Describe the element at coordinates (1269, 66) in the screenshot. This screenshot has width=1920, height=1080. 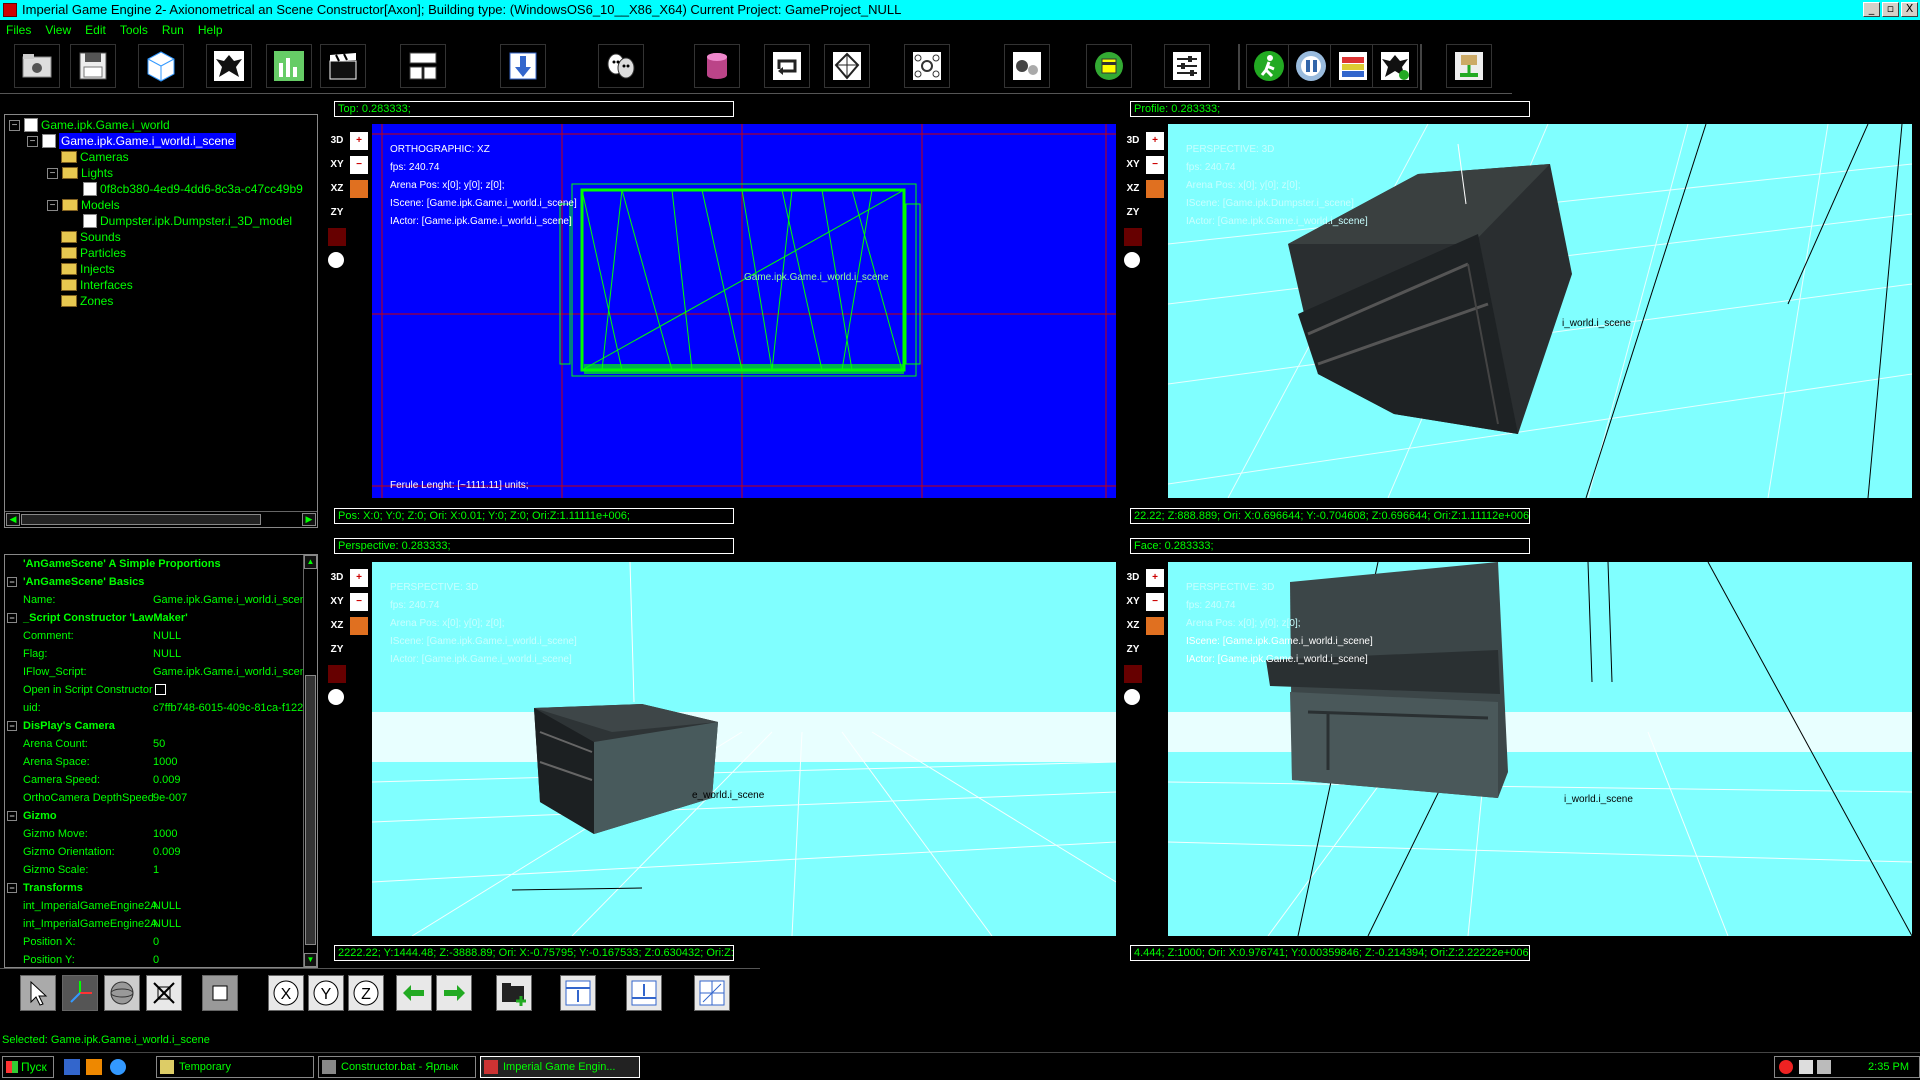
I see `run-man-icon` at that location.